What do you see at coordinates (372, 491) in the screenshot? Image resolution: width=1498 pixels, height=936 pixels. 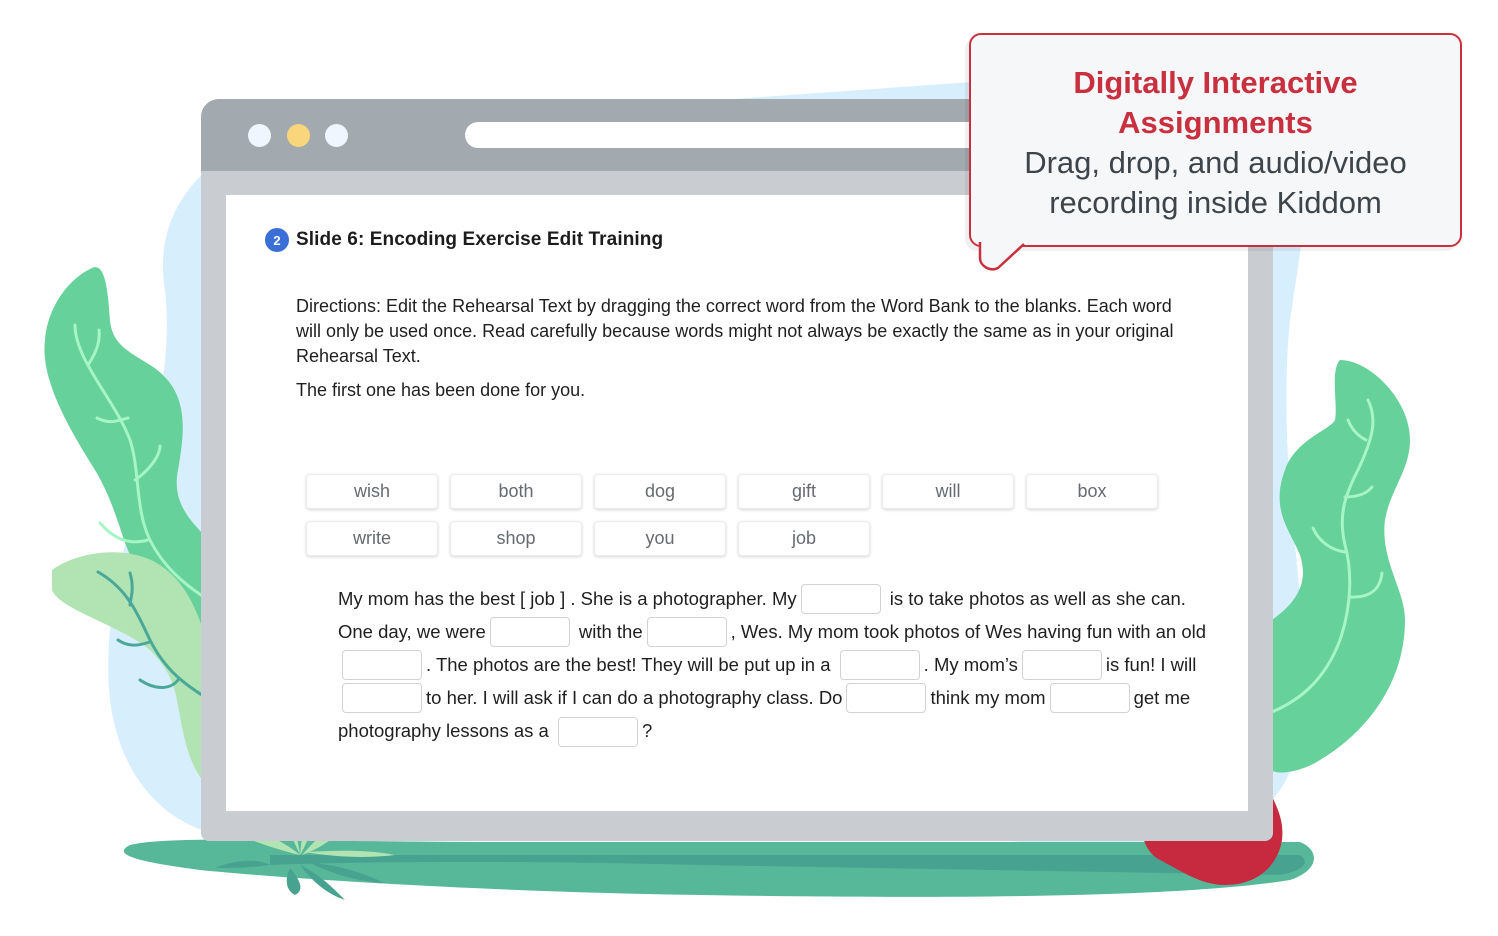 I see `word-chip-wish: wish` at bounding box center [372, 491].